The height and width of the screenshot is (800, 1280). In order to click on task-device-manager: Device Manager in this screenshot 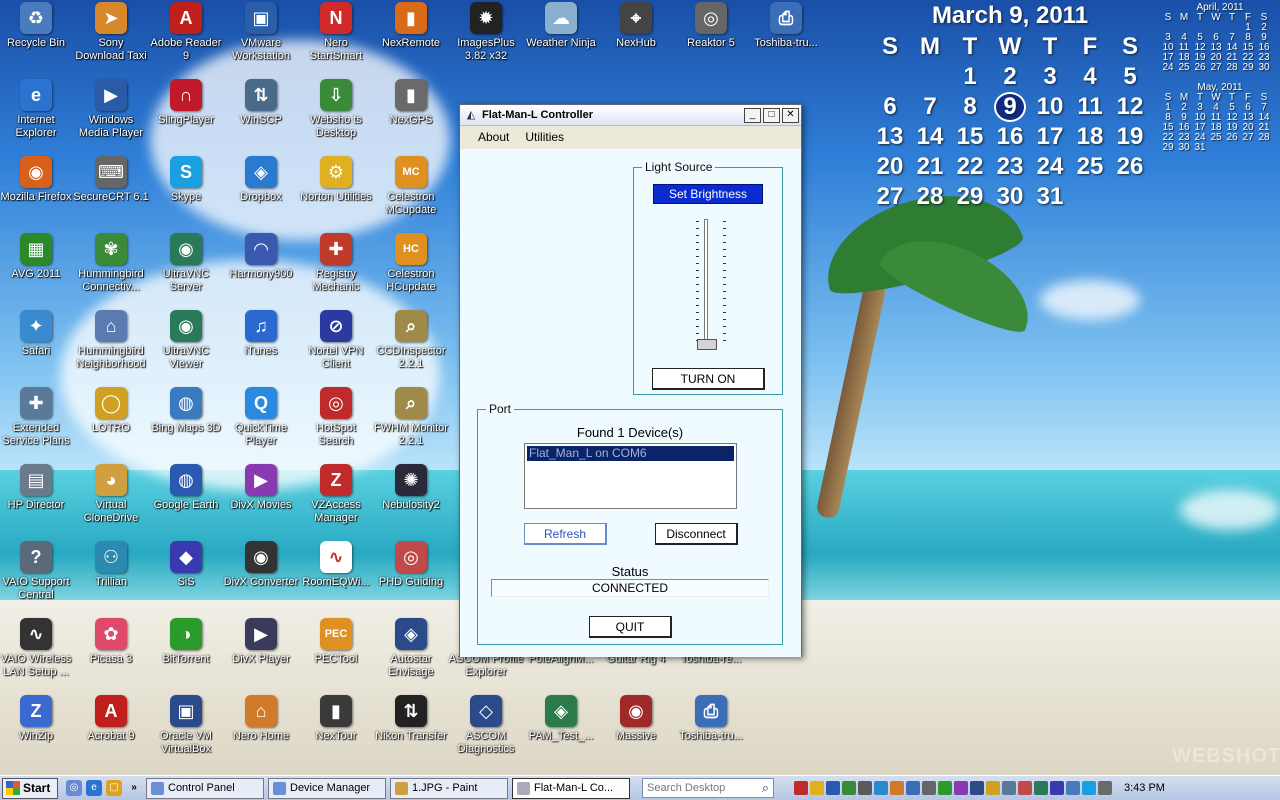, I will do `click(327, 788)`.